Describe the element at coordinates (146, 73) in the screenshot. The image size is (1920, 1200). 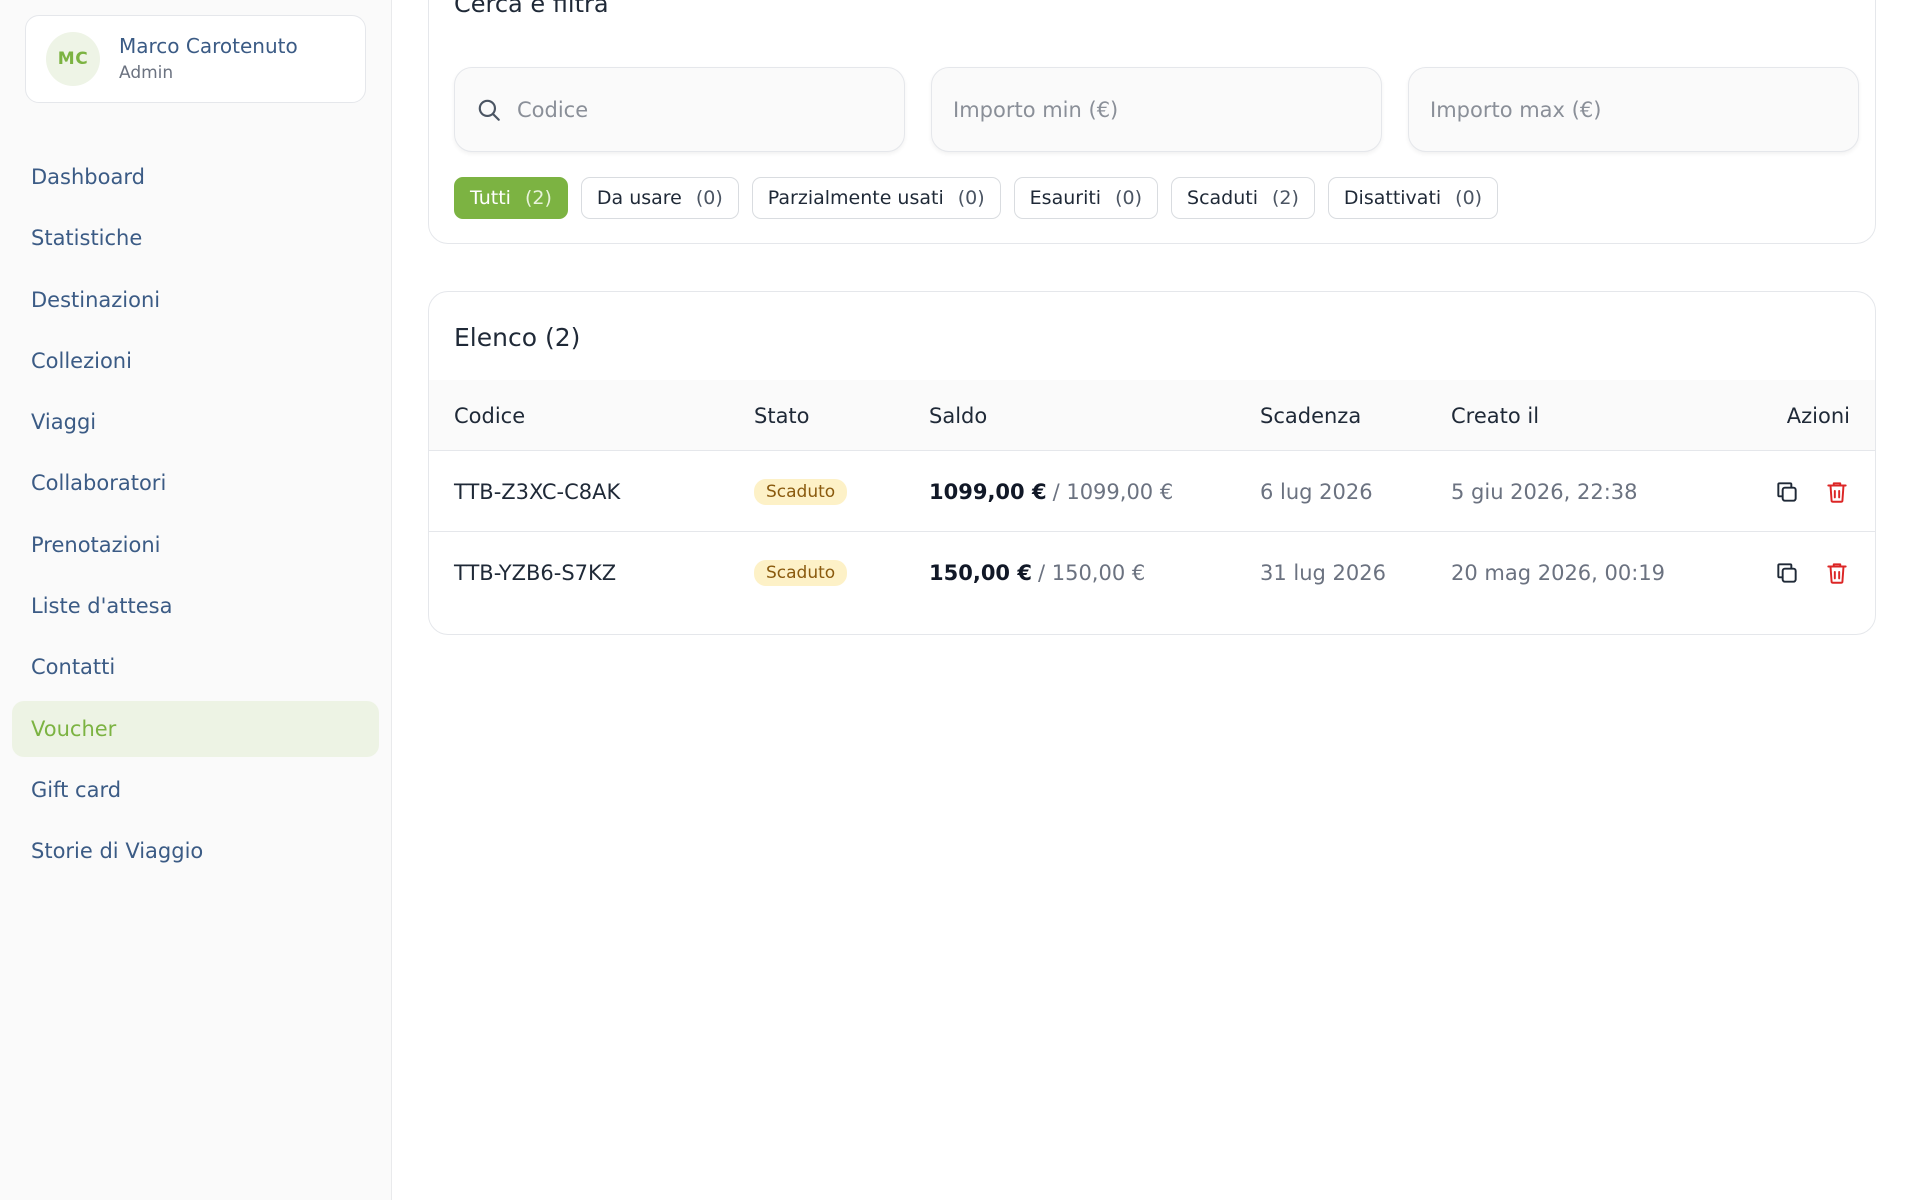
I see `user-role: Admin` at that location.